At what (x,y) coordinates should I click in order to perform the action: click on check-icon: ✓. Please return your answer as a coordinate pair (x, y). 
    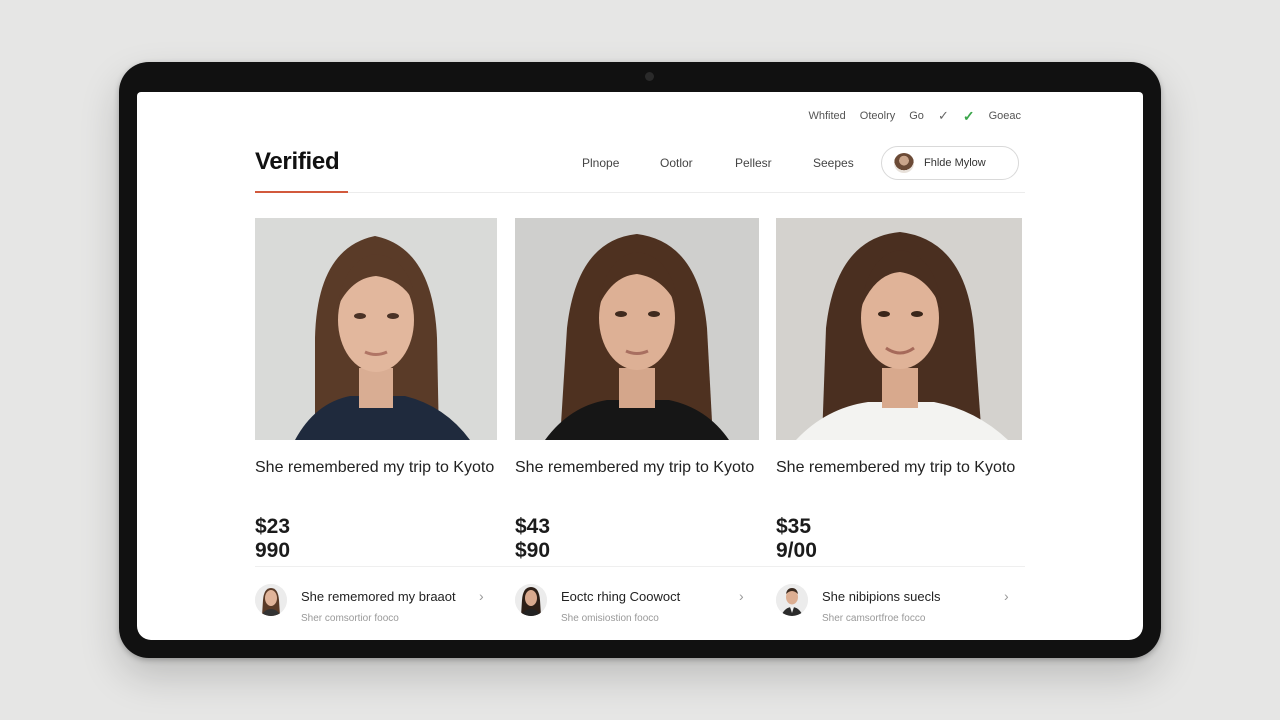
    Looking at the image, I should click on (943, 116).